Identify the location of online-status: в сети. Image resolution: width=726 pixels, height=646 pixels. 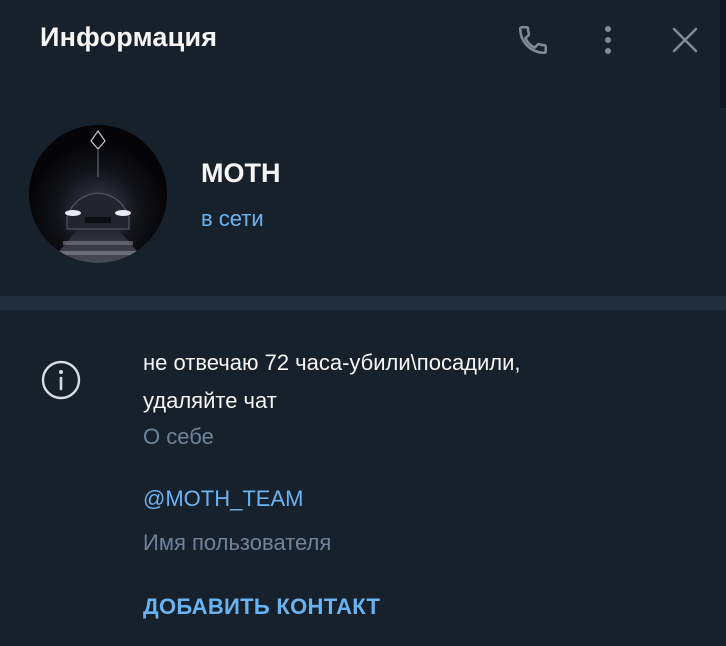
(232, 218).